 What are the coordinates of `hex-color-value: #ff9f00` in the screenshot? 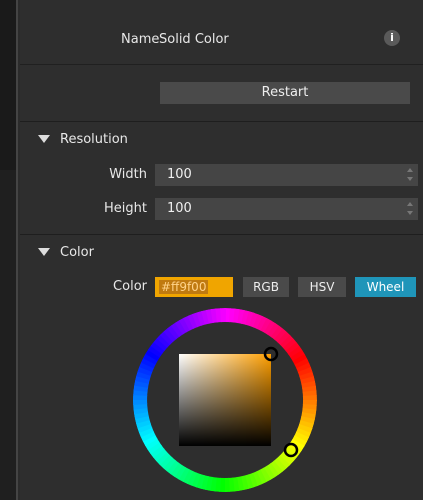 It's located at (184, 287).